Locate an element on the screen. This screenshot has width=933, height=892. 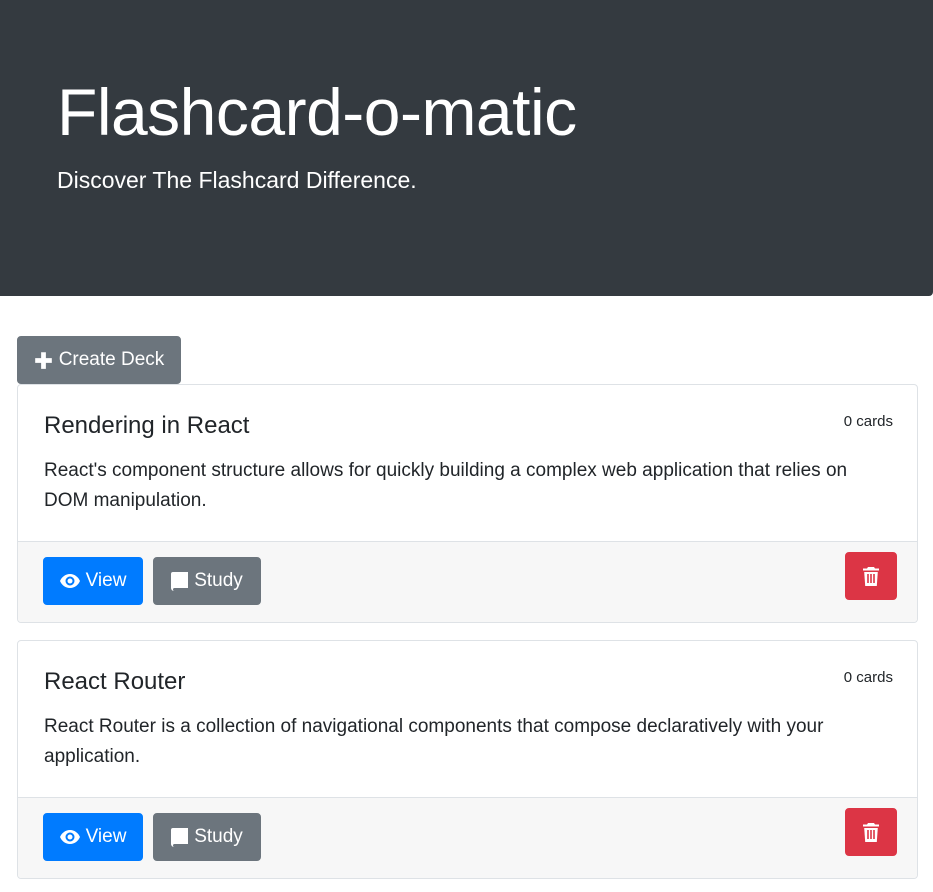
app-subtitle: Discover The Flashcard Difference. is located at coordinates (237, 180).